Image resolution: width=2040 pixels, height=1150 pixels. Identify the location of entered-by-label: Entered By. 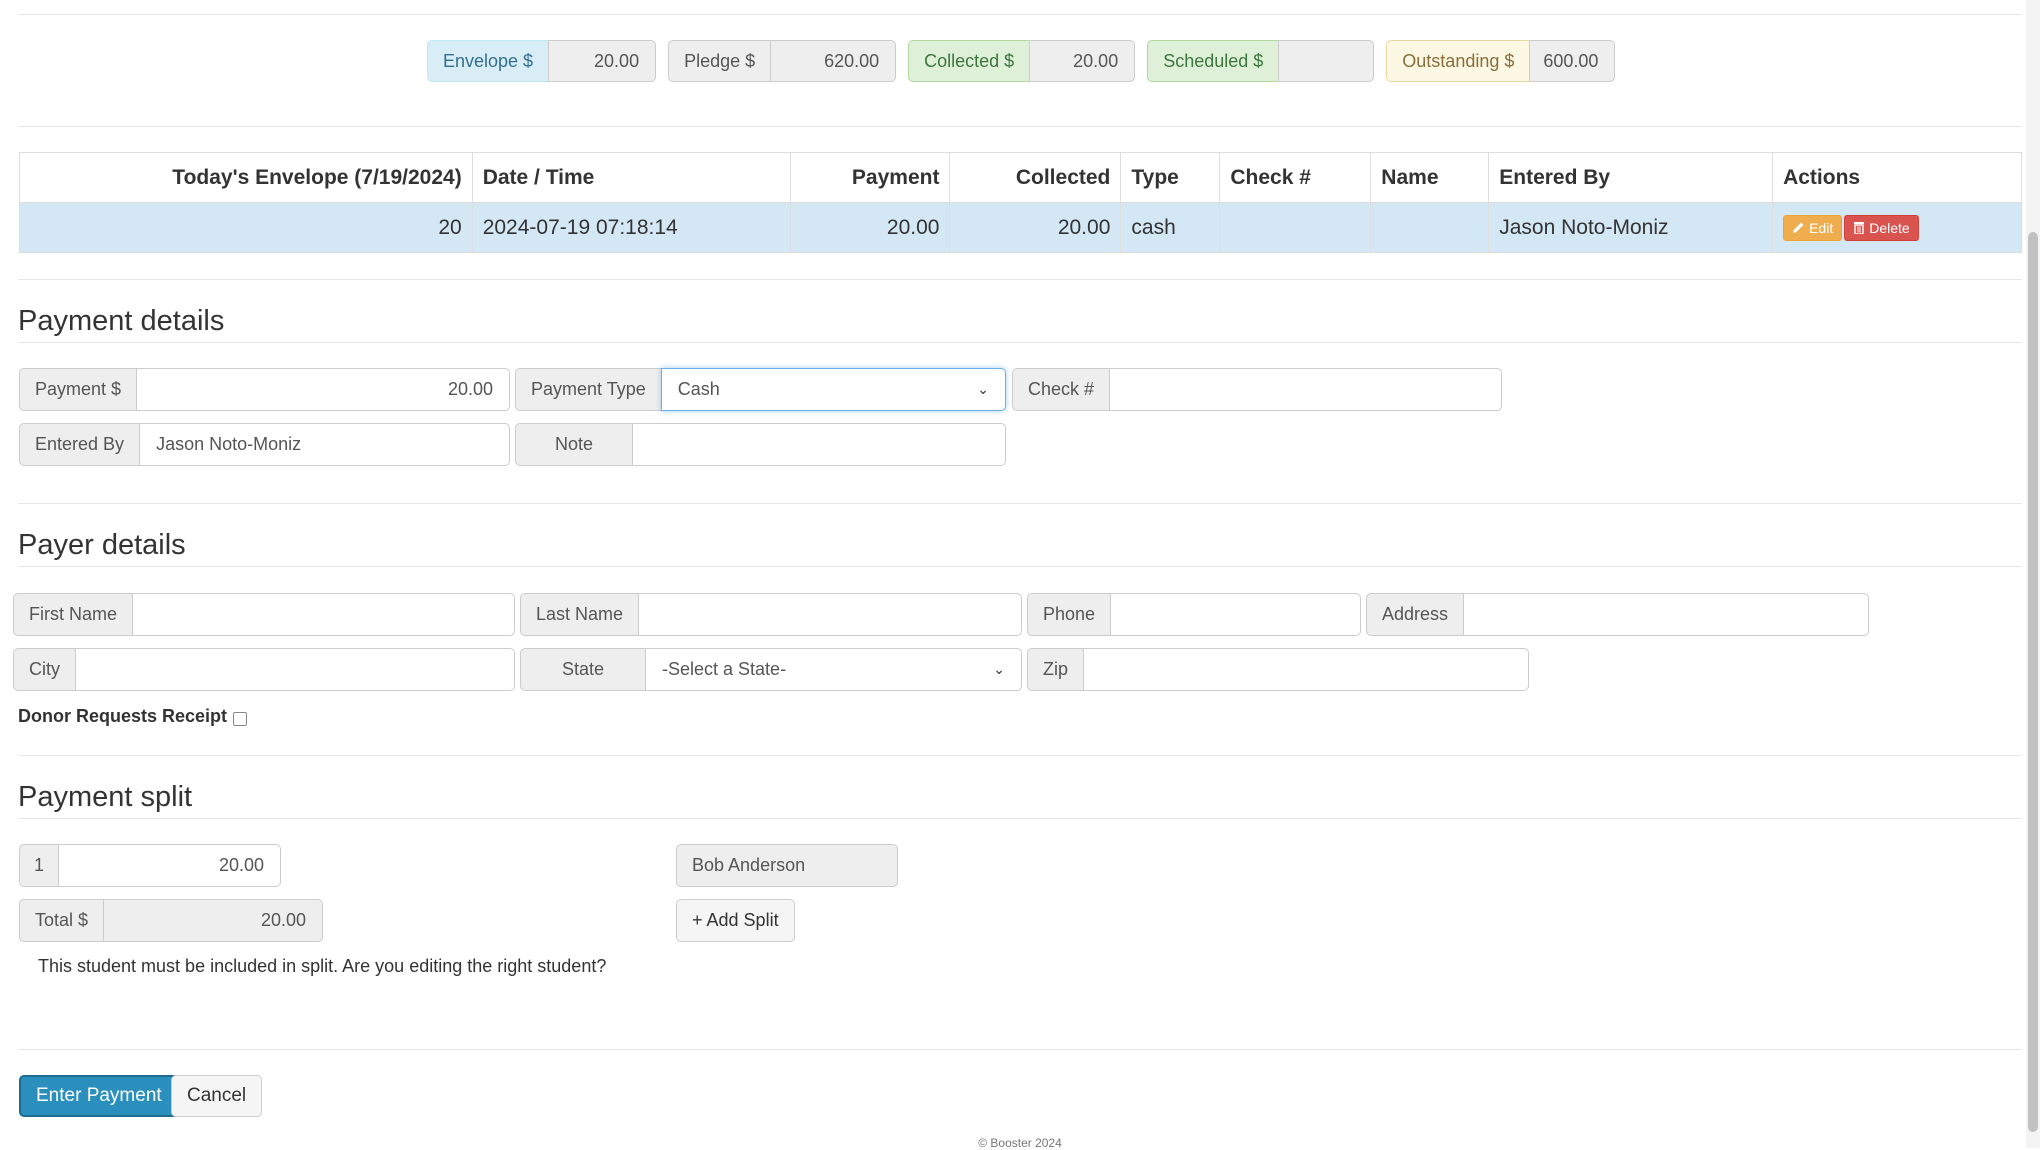
(79, 444).